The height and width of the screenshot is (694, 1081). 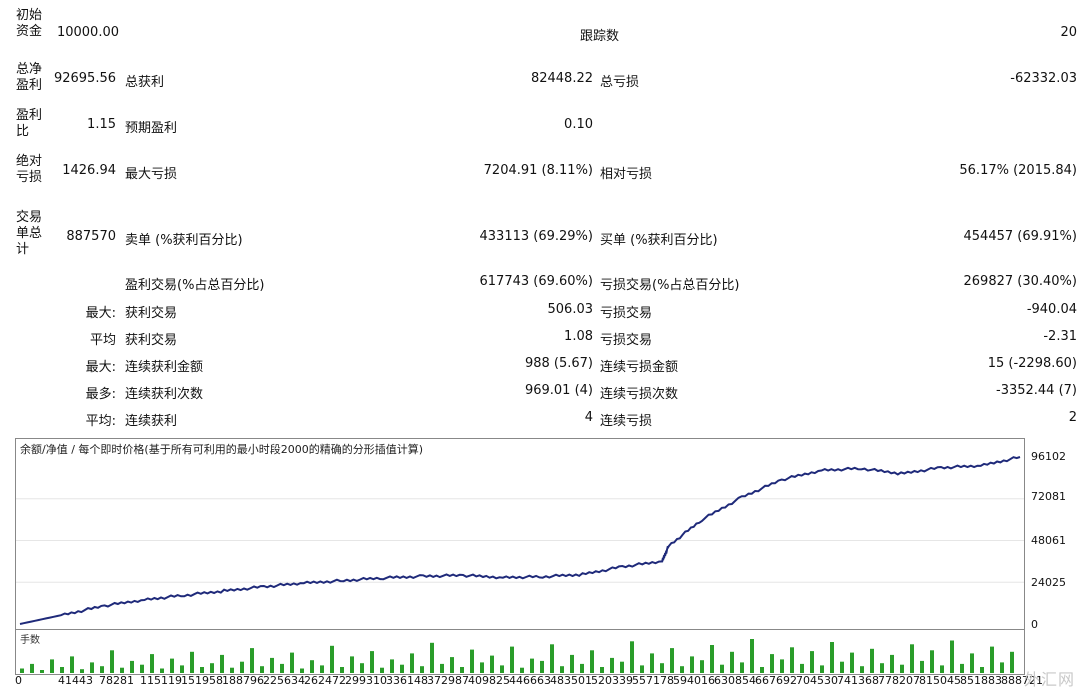 I want to click on avg-consecutive-losses-value: 2, so click(x=1072, y=417).